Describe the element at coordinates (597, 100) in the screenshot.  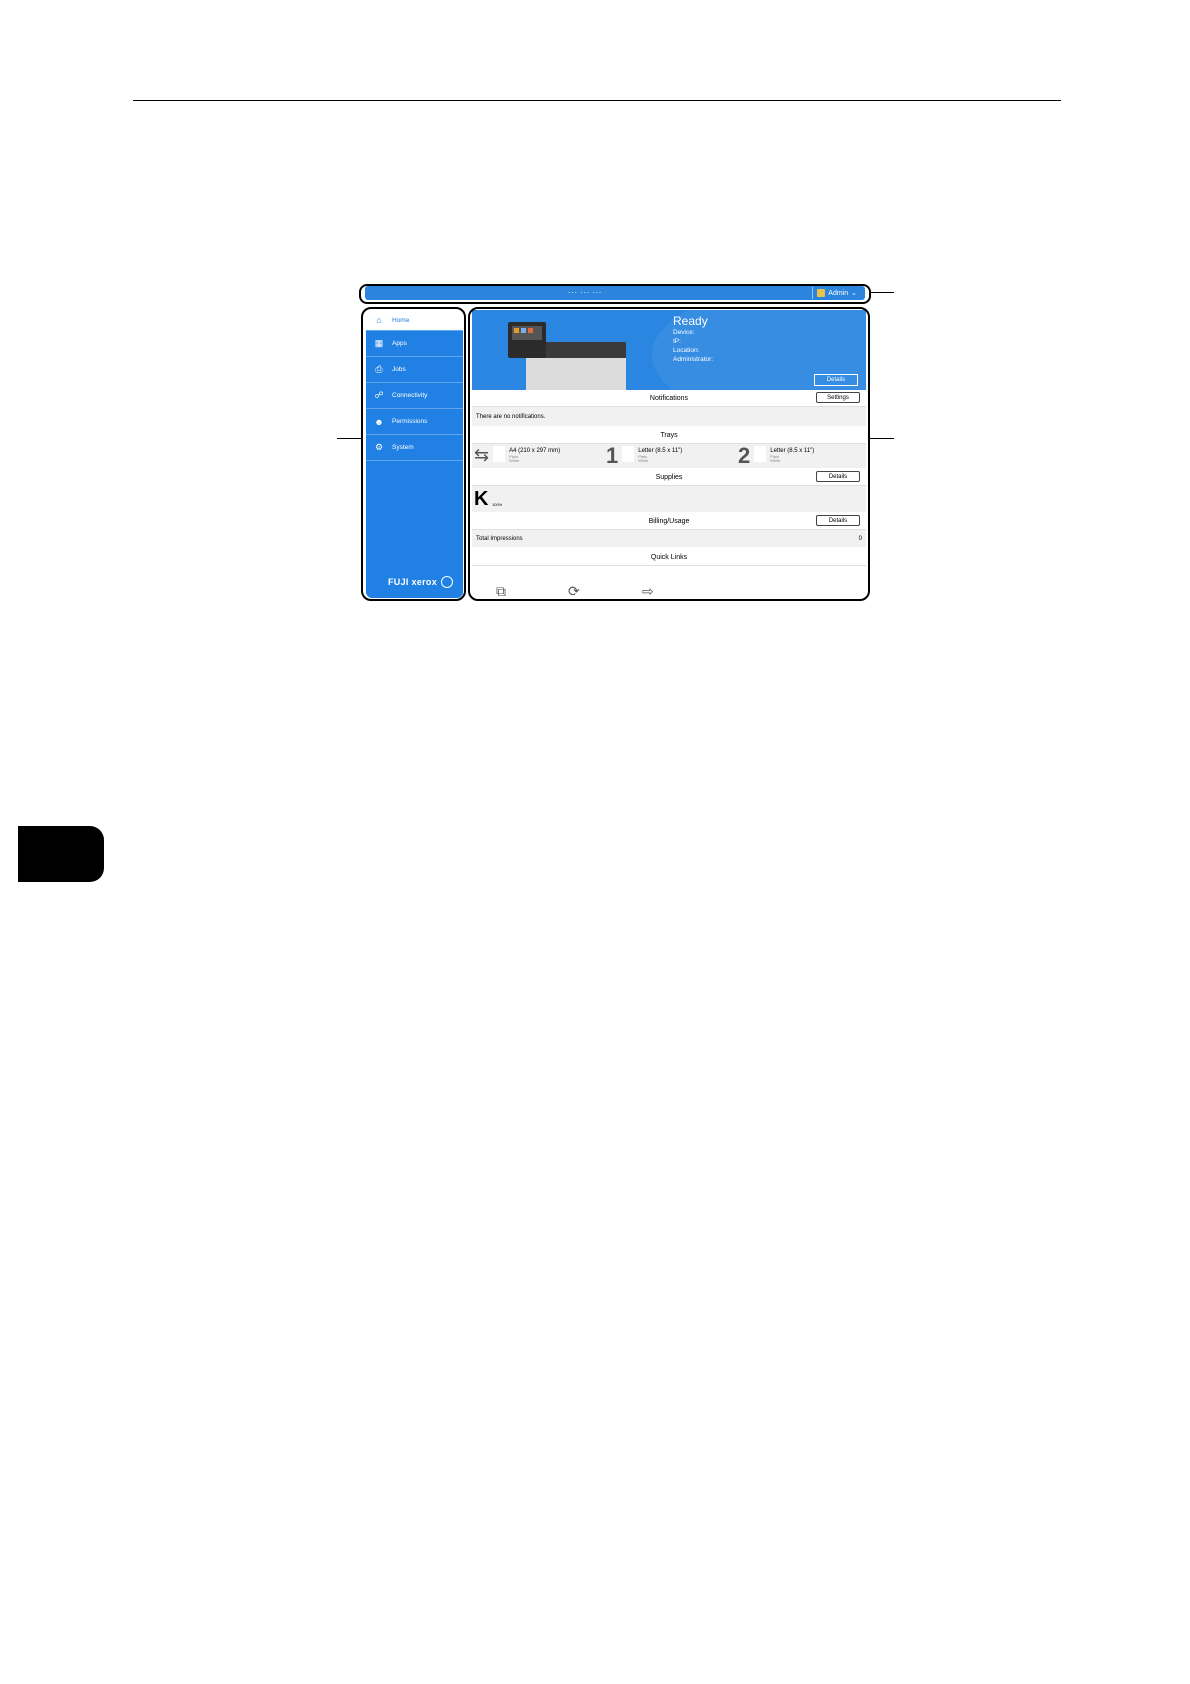
I see `page-top-rule` at that location.